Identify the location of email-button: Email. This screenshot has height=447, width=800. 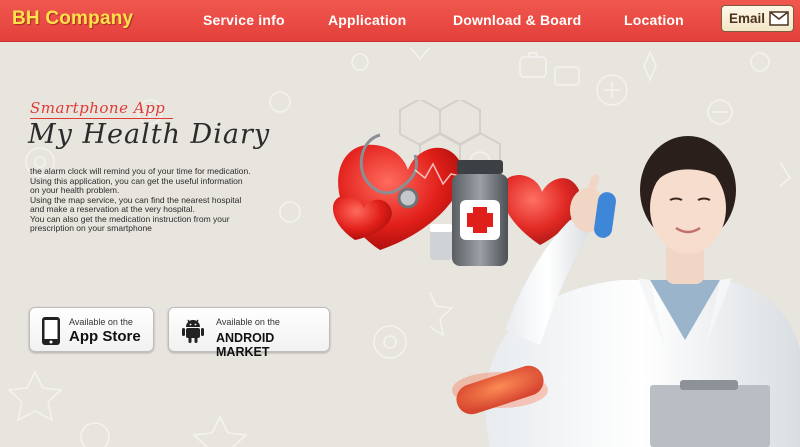
(757, 18).